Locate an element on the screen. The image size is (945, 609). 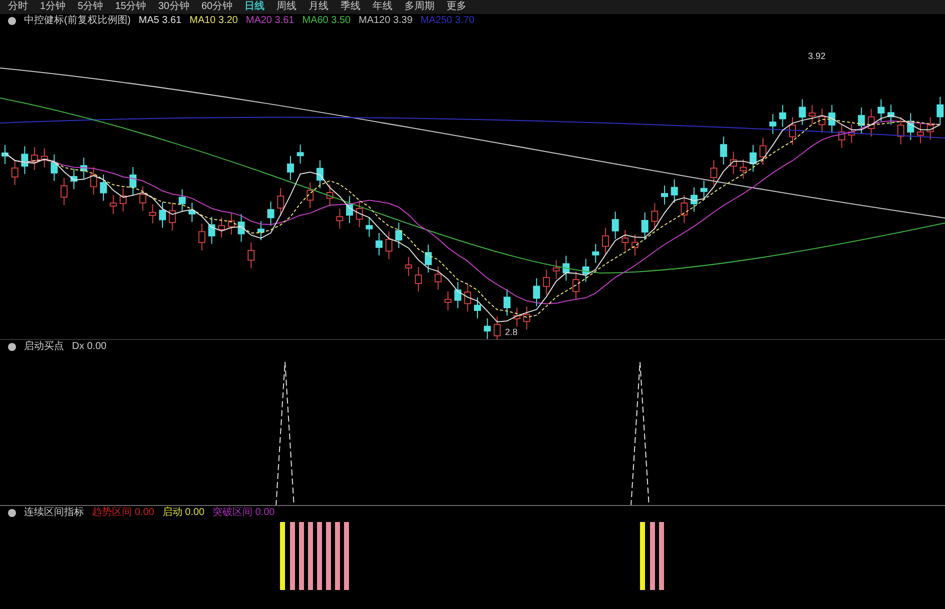
period-tab: 60分钟 is located at coordinates (216, 7).